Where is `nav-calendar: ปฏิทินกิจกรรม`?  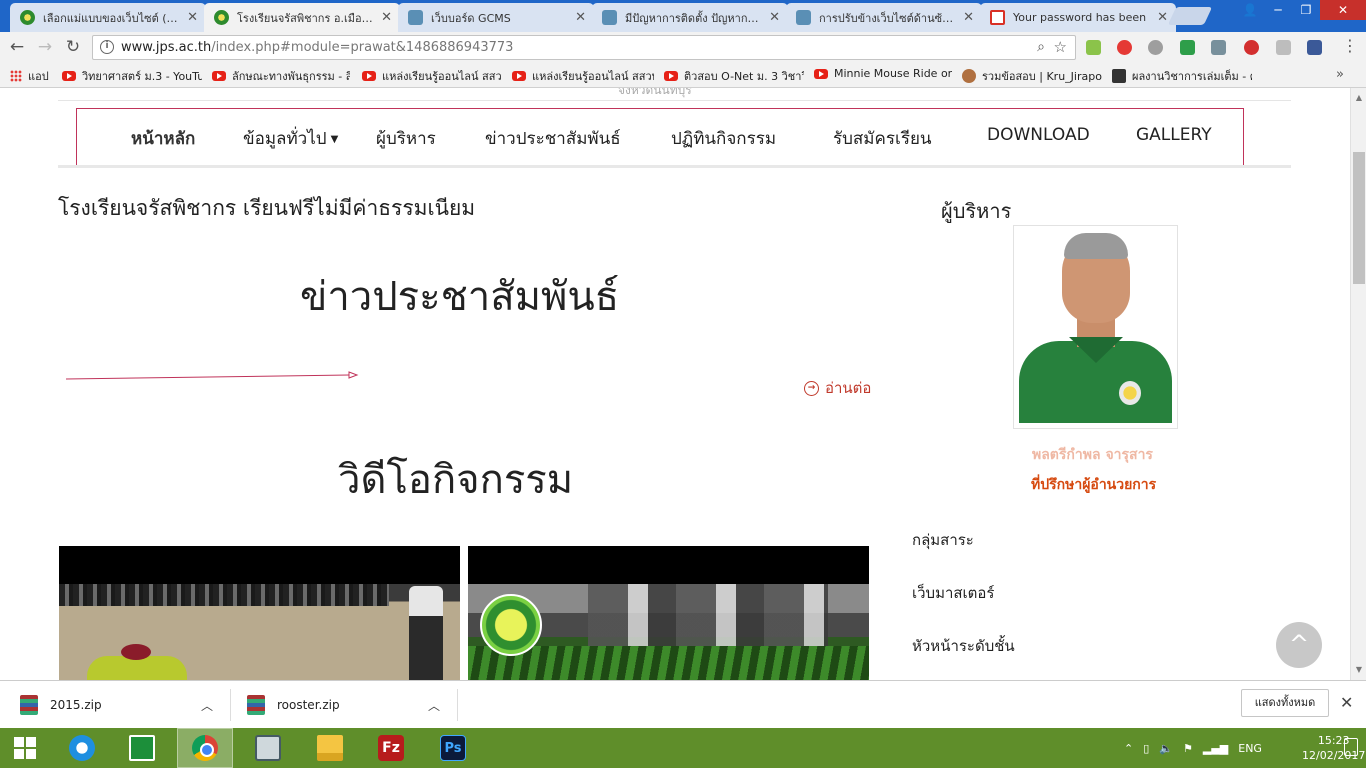
nav-calendar: ปฏิทินกิจกรรม is located at coordinates (723, 138).